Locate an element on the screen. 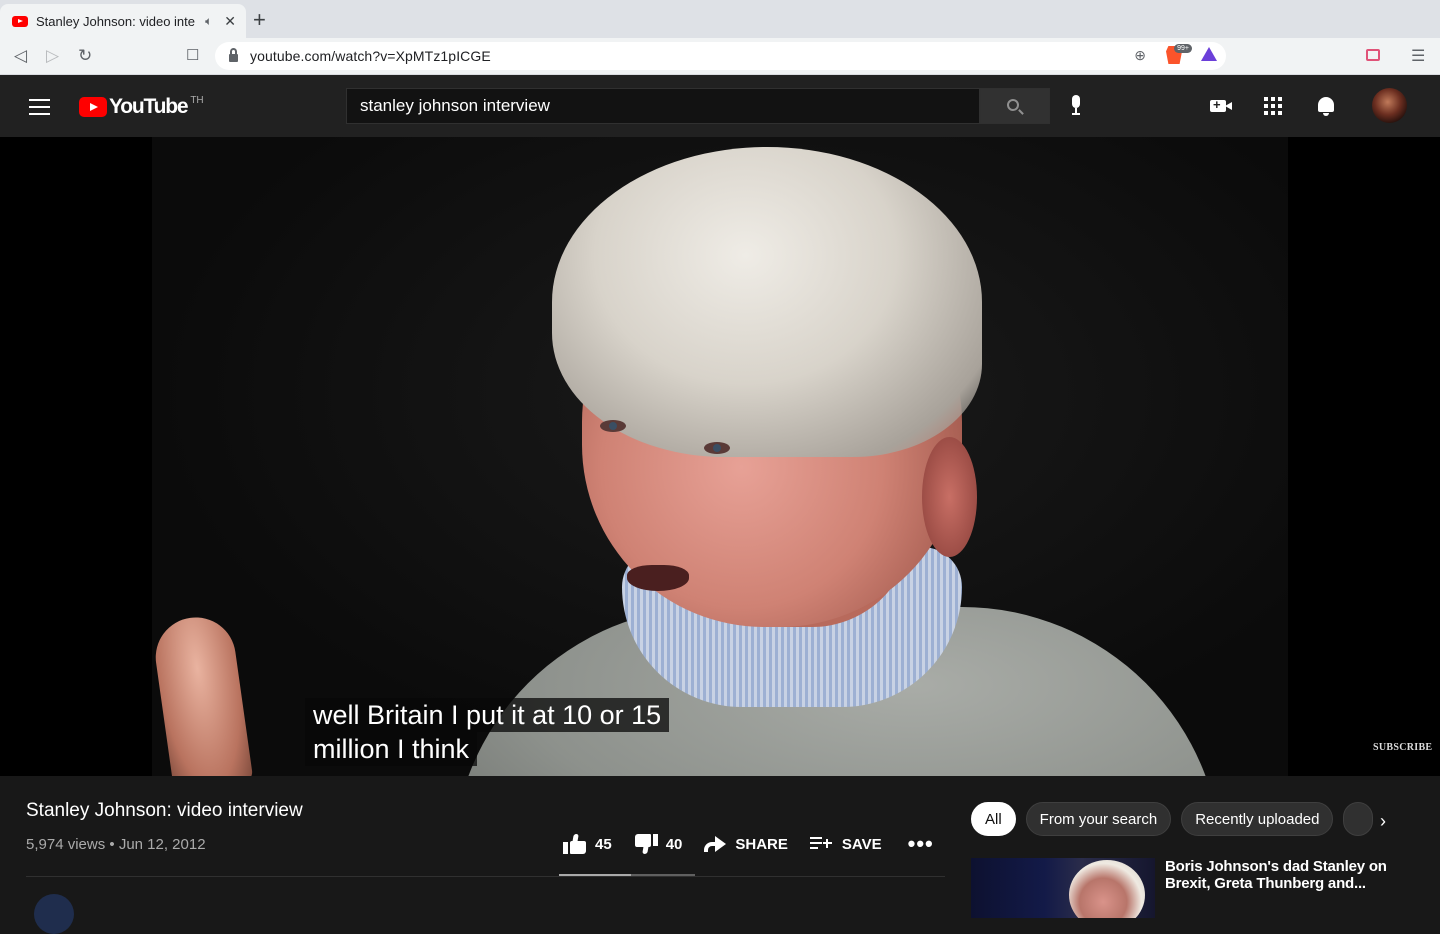  speaker-ear is located at coordinates (949, 497).